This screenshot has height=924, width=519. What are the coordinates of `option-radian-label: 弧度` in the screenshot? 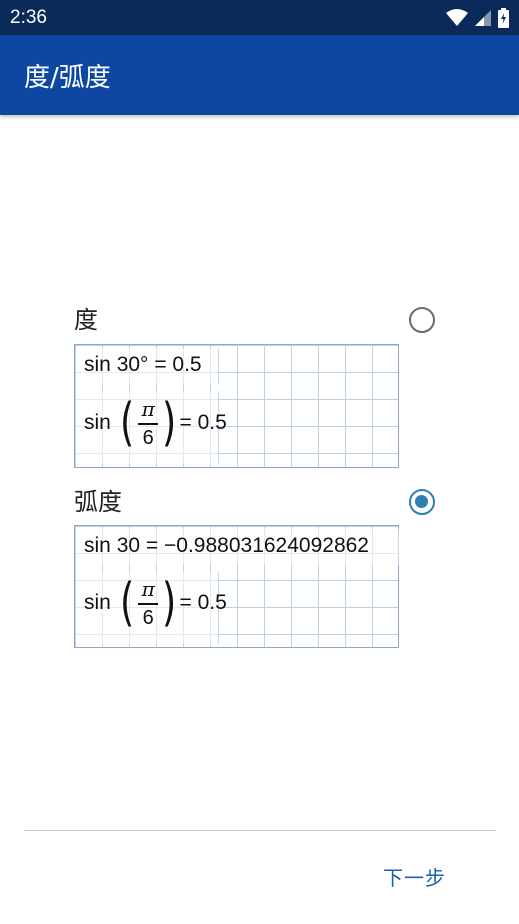 It's located at (98, 502).